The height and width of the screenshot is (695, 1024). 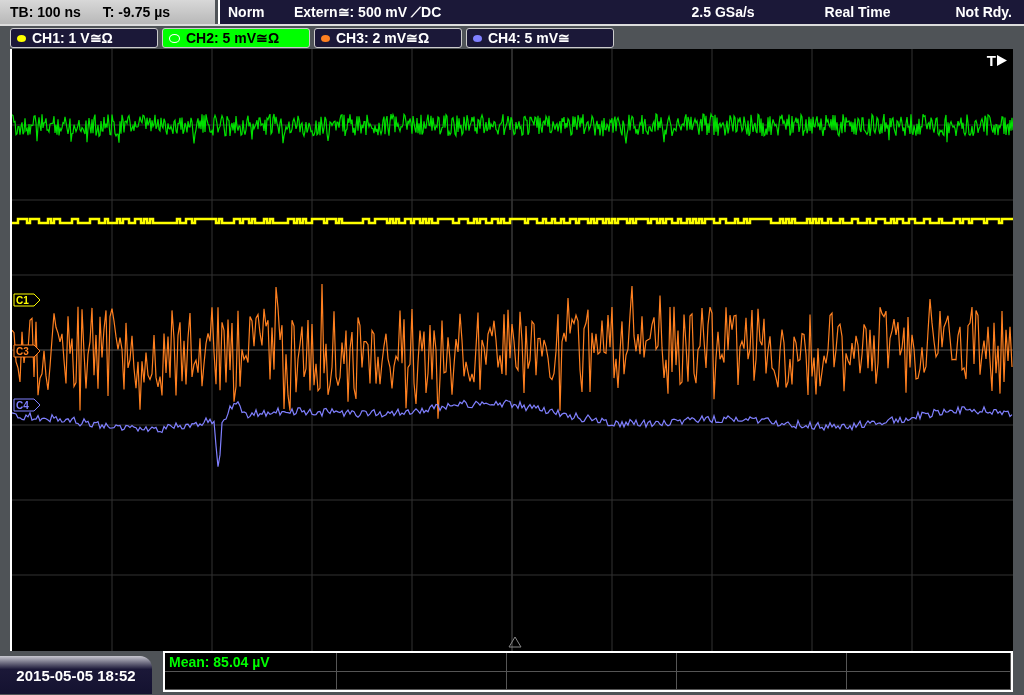 What do you see at coordinates (723, 12) in the screenshot?
I see `sample-rate: 2.5 GSa/s` at bounding box center [723, 12].